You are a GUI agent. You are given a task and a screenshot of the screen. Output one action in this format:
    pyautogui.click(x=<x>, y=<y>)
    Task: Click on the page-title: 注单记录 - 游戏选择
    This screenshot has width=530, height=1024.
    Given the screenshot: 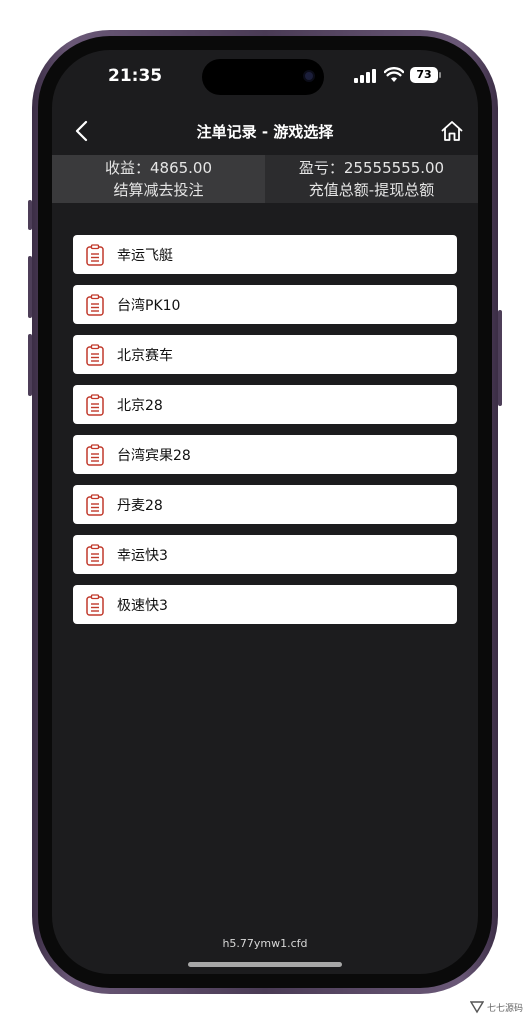 What is the action you would take?
    pyautogui.click(x=265, y=132)
    